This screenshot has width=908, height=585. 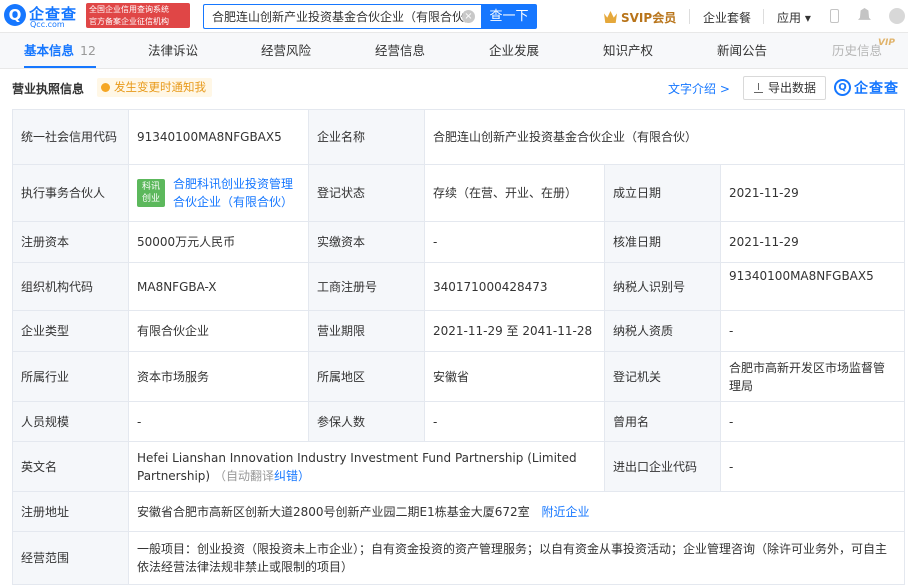 What do you see at coordinates (812, 466) in the screenshot?
I see `ie-code-value: -` at bounding box center [812, 466].